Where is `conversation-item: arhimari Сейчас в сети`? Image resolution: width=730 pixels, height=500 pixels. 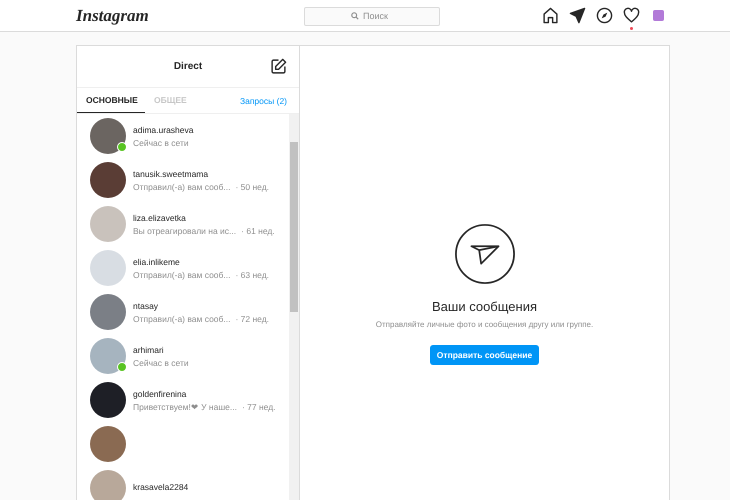 conversation-item: arhimari Сейчас в сети is located at coordinates (183, 356).